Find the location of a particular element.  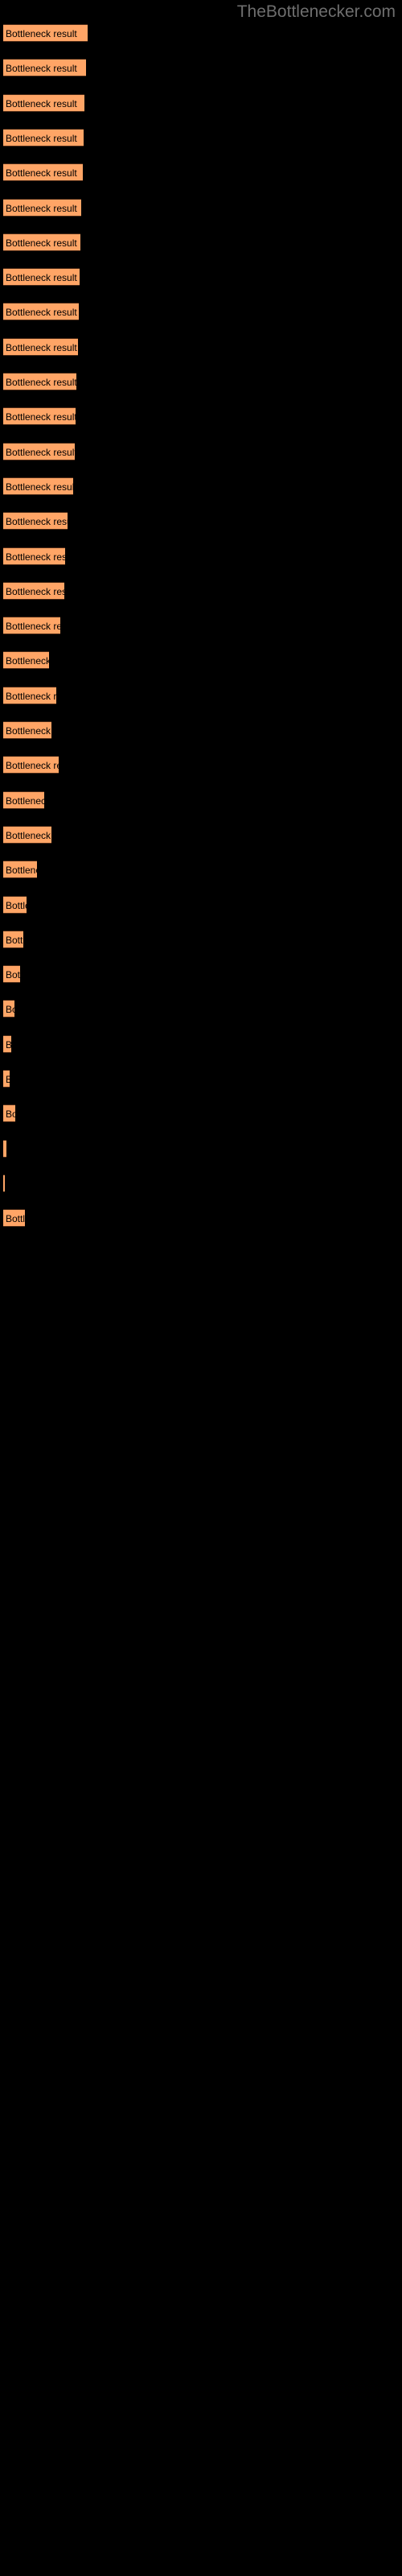

bar-7: Bottleneck result is located at coordinates (41, 242).